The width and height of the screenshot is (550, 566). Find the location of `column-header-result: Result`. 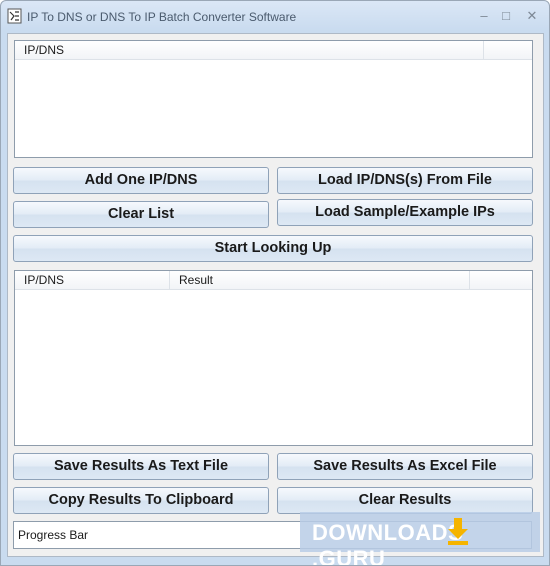

column-header-result: Result is located at coordinates (320, 280).